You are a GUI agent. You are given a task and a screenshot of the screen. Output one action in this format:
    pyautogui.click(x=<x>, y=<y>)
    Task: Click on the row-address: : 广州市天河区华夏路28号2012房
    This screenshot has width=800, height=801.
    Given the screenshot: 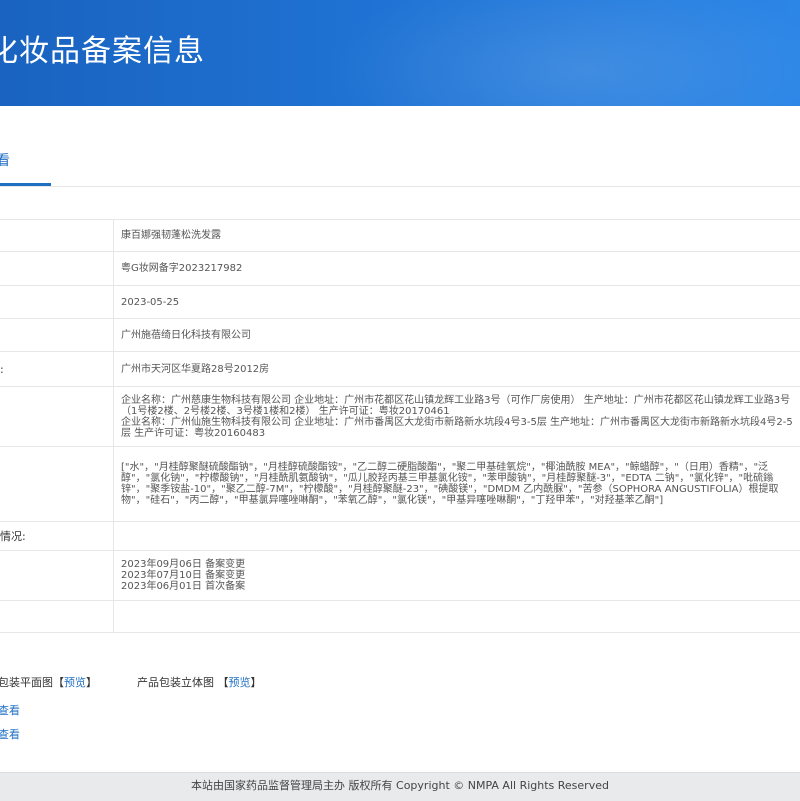 What is the action you would take?
    pyautogui.click(x=400, y=369)
    